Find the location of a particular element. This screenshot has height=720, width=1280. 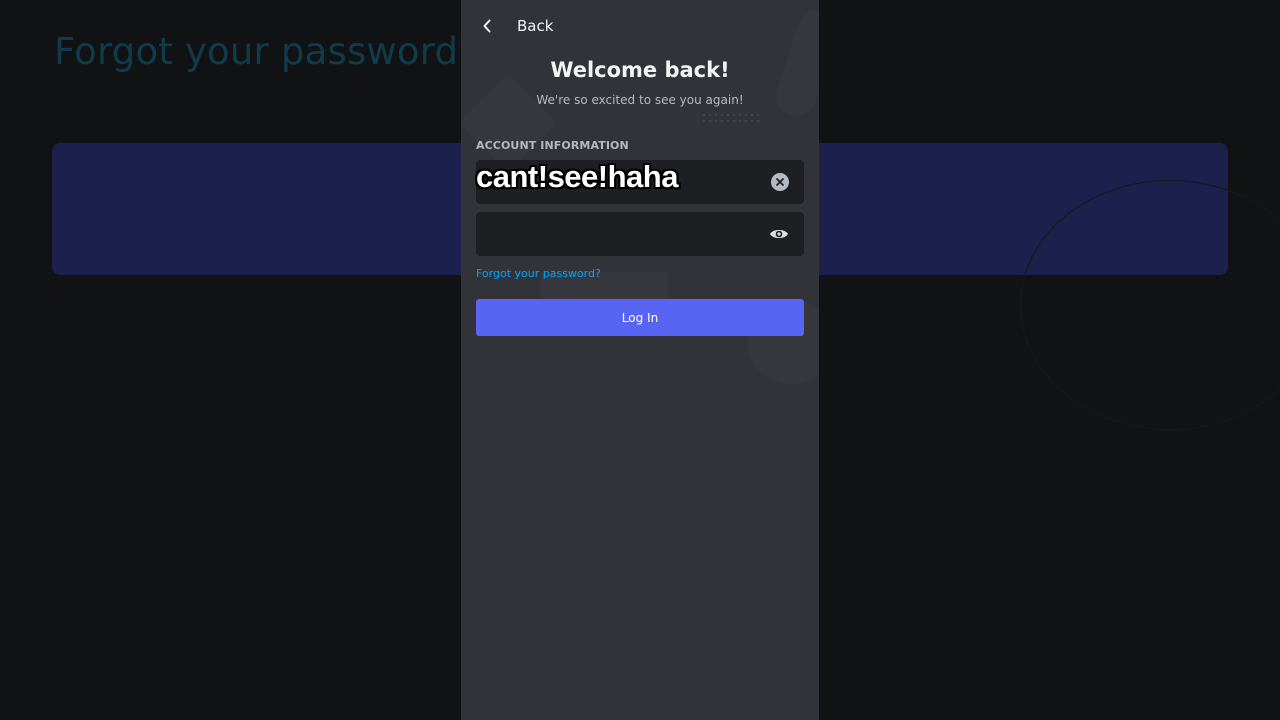

username-field: cant!see!haha is located at coordinates (640, 182).